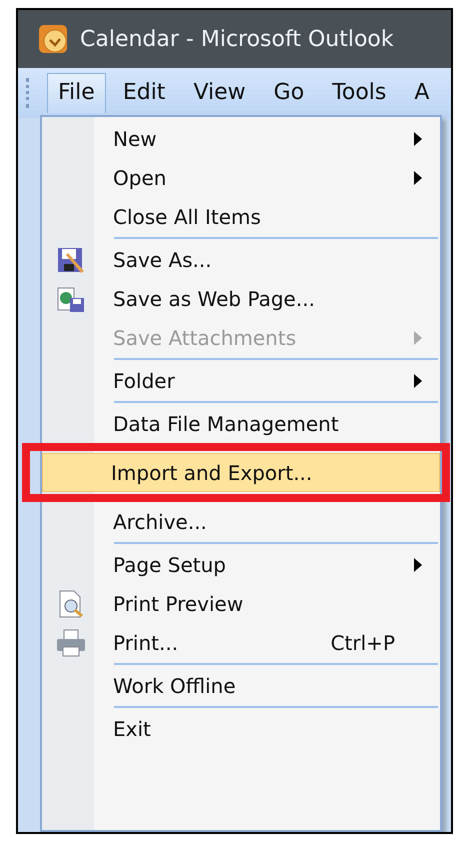  Describe the element at coordinates (144, 93) in the screenshot. I see `menu-bar-item: Edit` at that location.